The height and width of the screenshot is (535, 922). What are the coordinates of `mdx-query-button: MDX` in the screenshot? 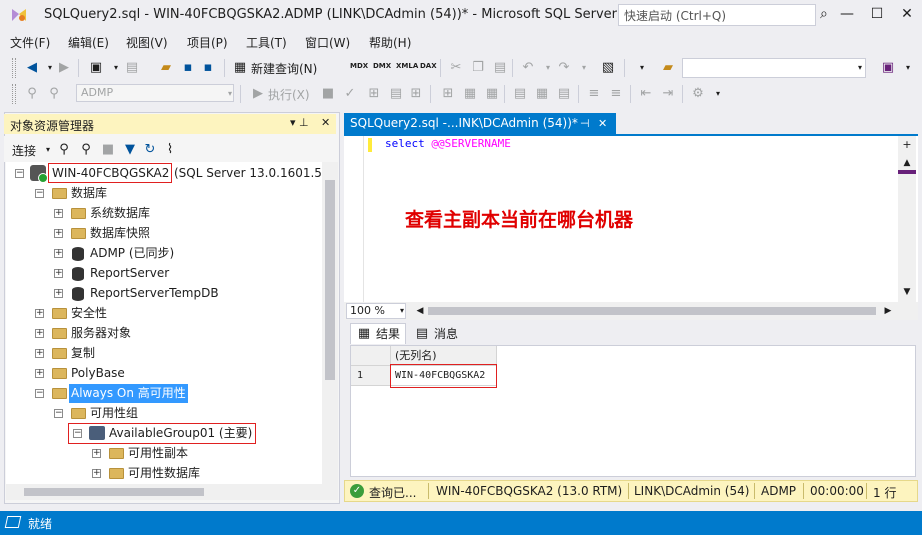 It's located at (359, 66).